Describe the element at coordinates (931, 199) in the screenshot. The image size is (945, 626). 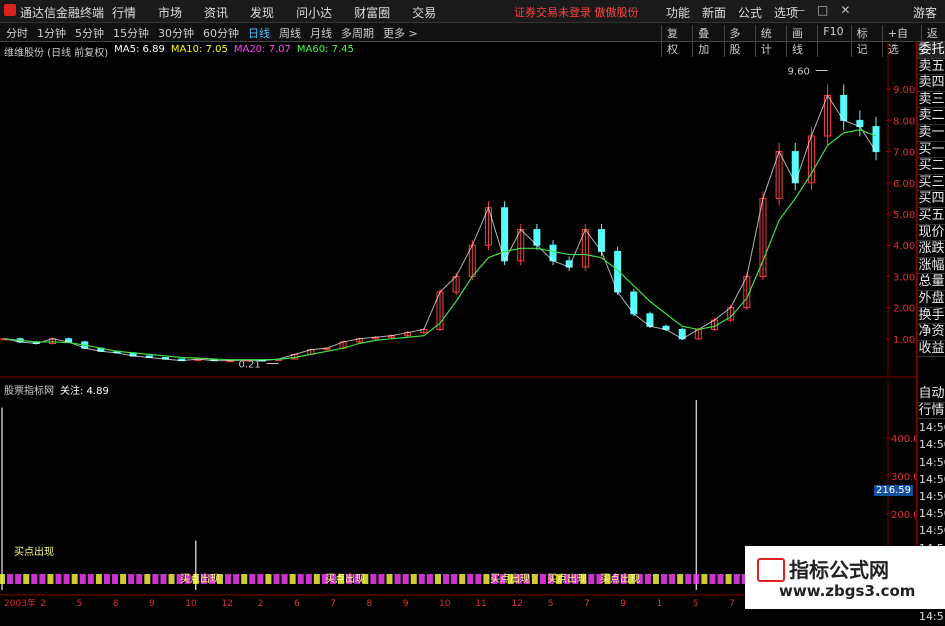
I see `quote-tab-9: 买四` at that location.